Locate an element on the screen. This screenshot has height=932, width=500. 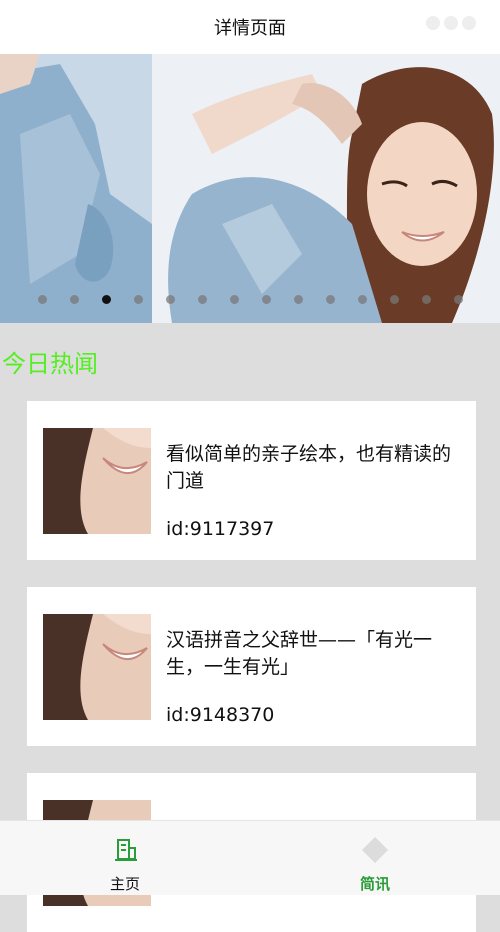
news-title: 汉语拼音之父辞世——「有光一生，一生有光」 is located at coordinates (299, 653).